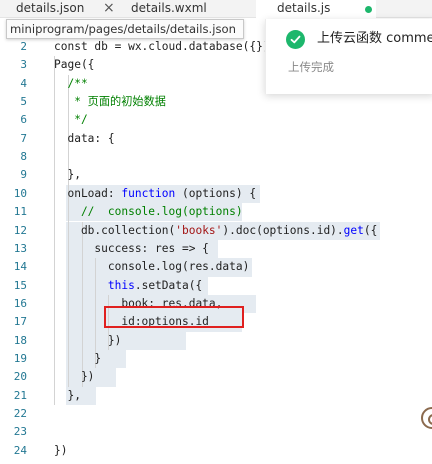 The height and width of the screenshot is (464, 432). I want to click on code-token: data: {, so click(84, 138).